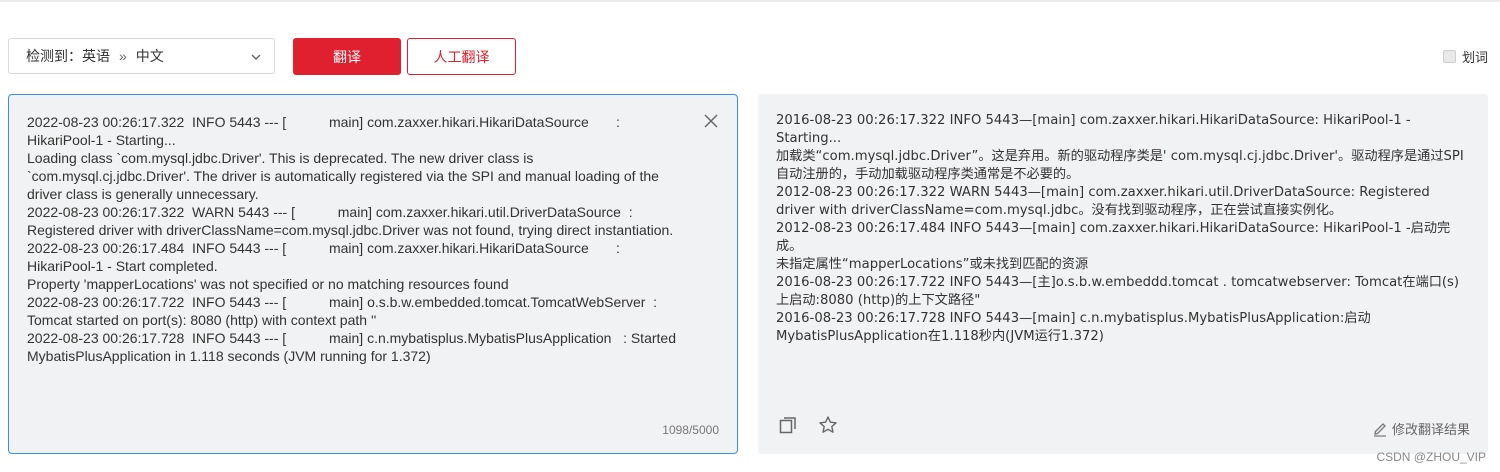 The height and width of the screenshot is (472, 1500). Describe the element at coordinates (1474, 58) in the screenshot. I see `word-pick-label: 划词` at that location.